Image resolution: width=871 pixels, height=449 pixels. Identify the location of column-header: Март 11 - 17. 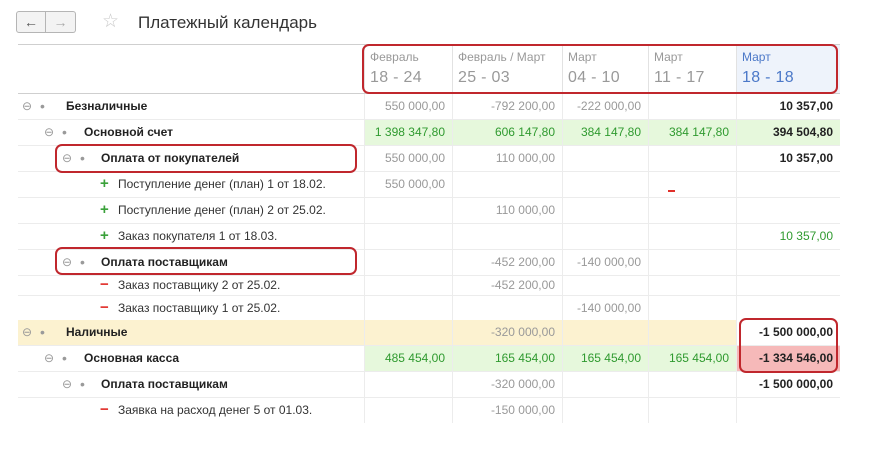
(692, 69).